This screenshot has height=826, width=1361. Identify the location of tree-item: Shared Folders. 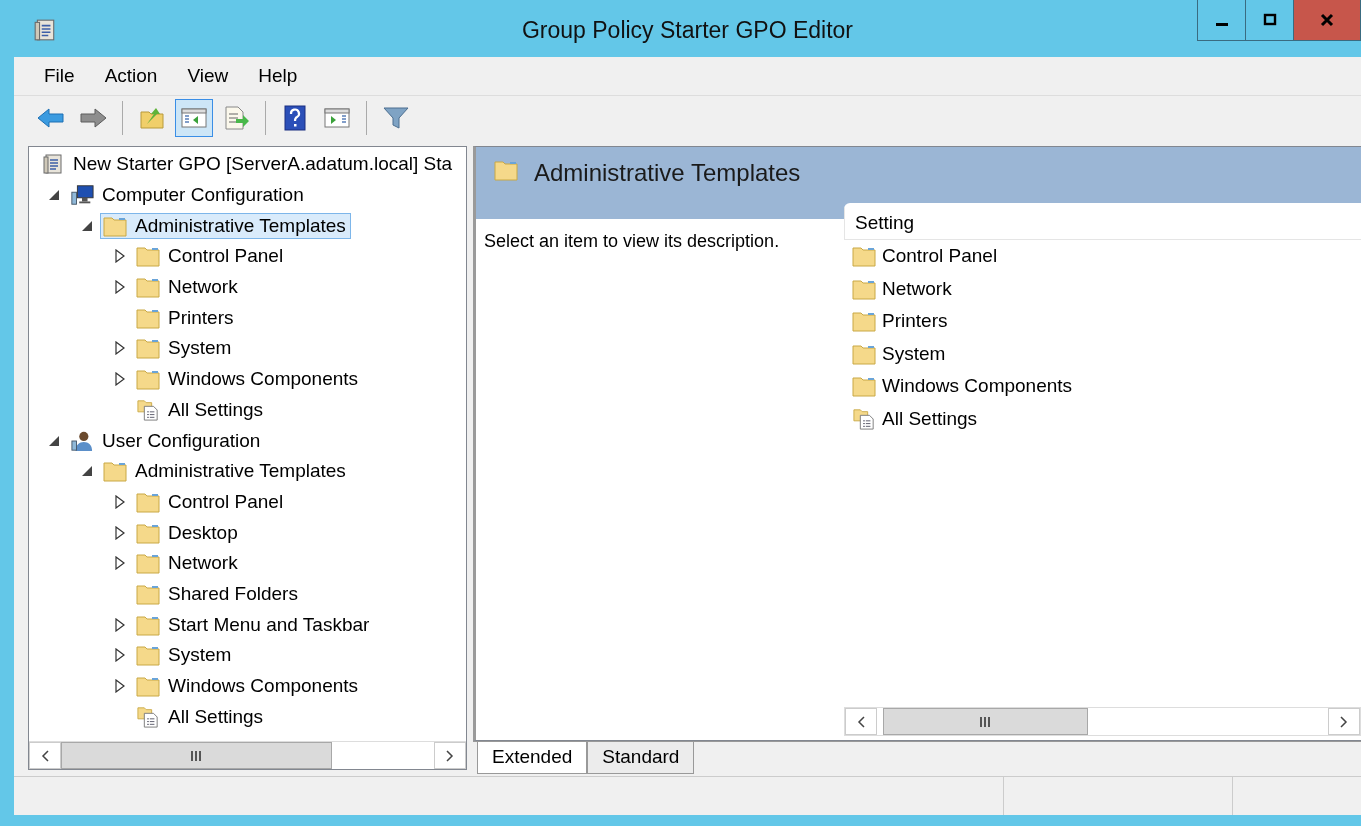
(218, 593).